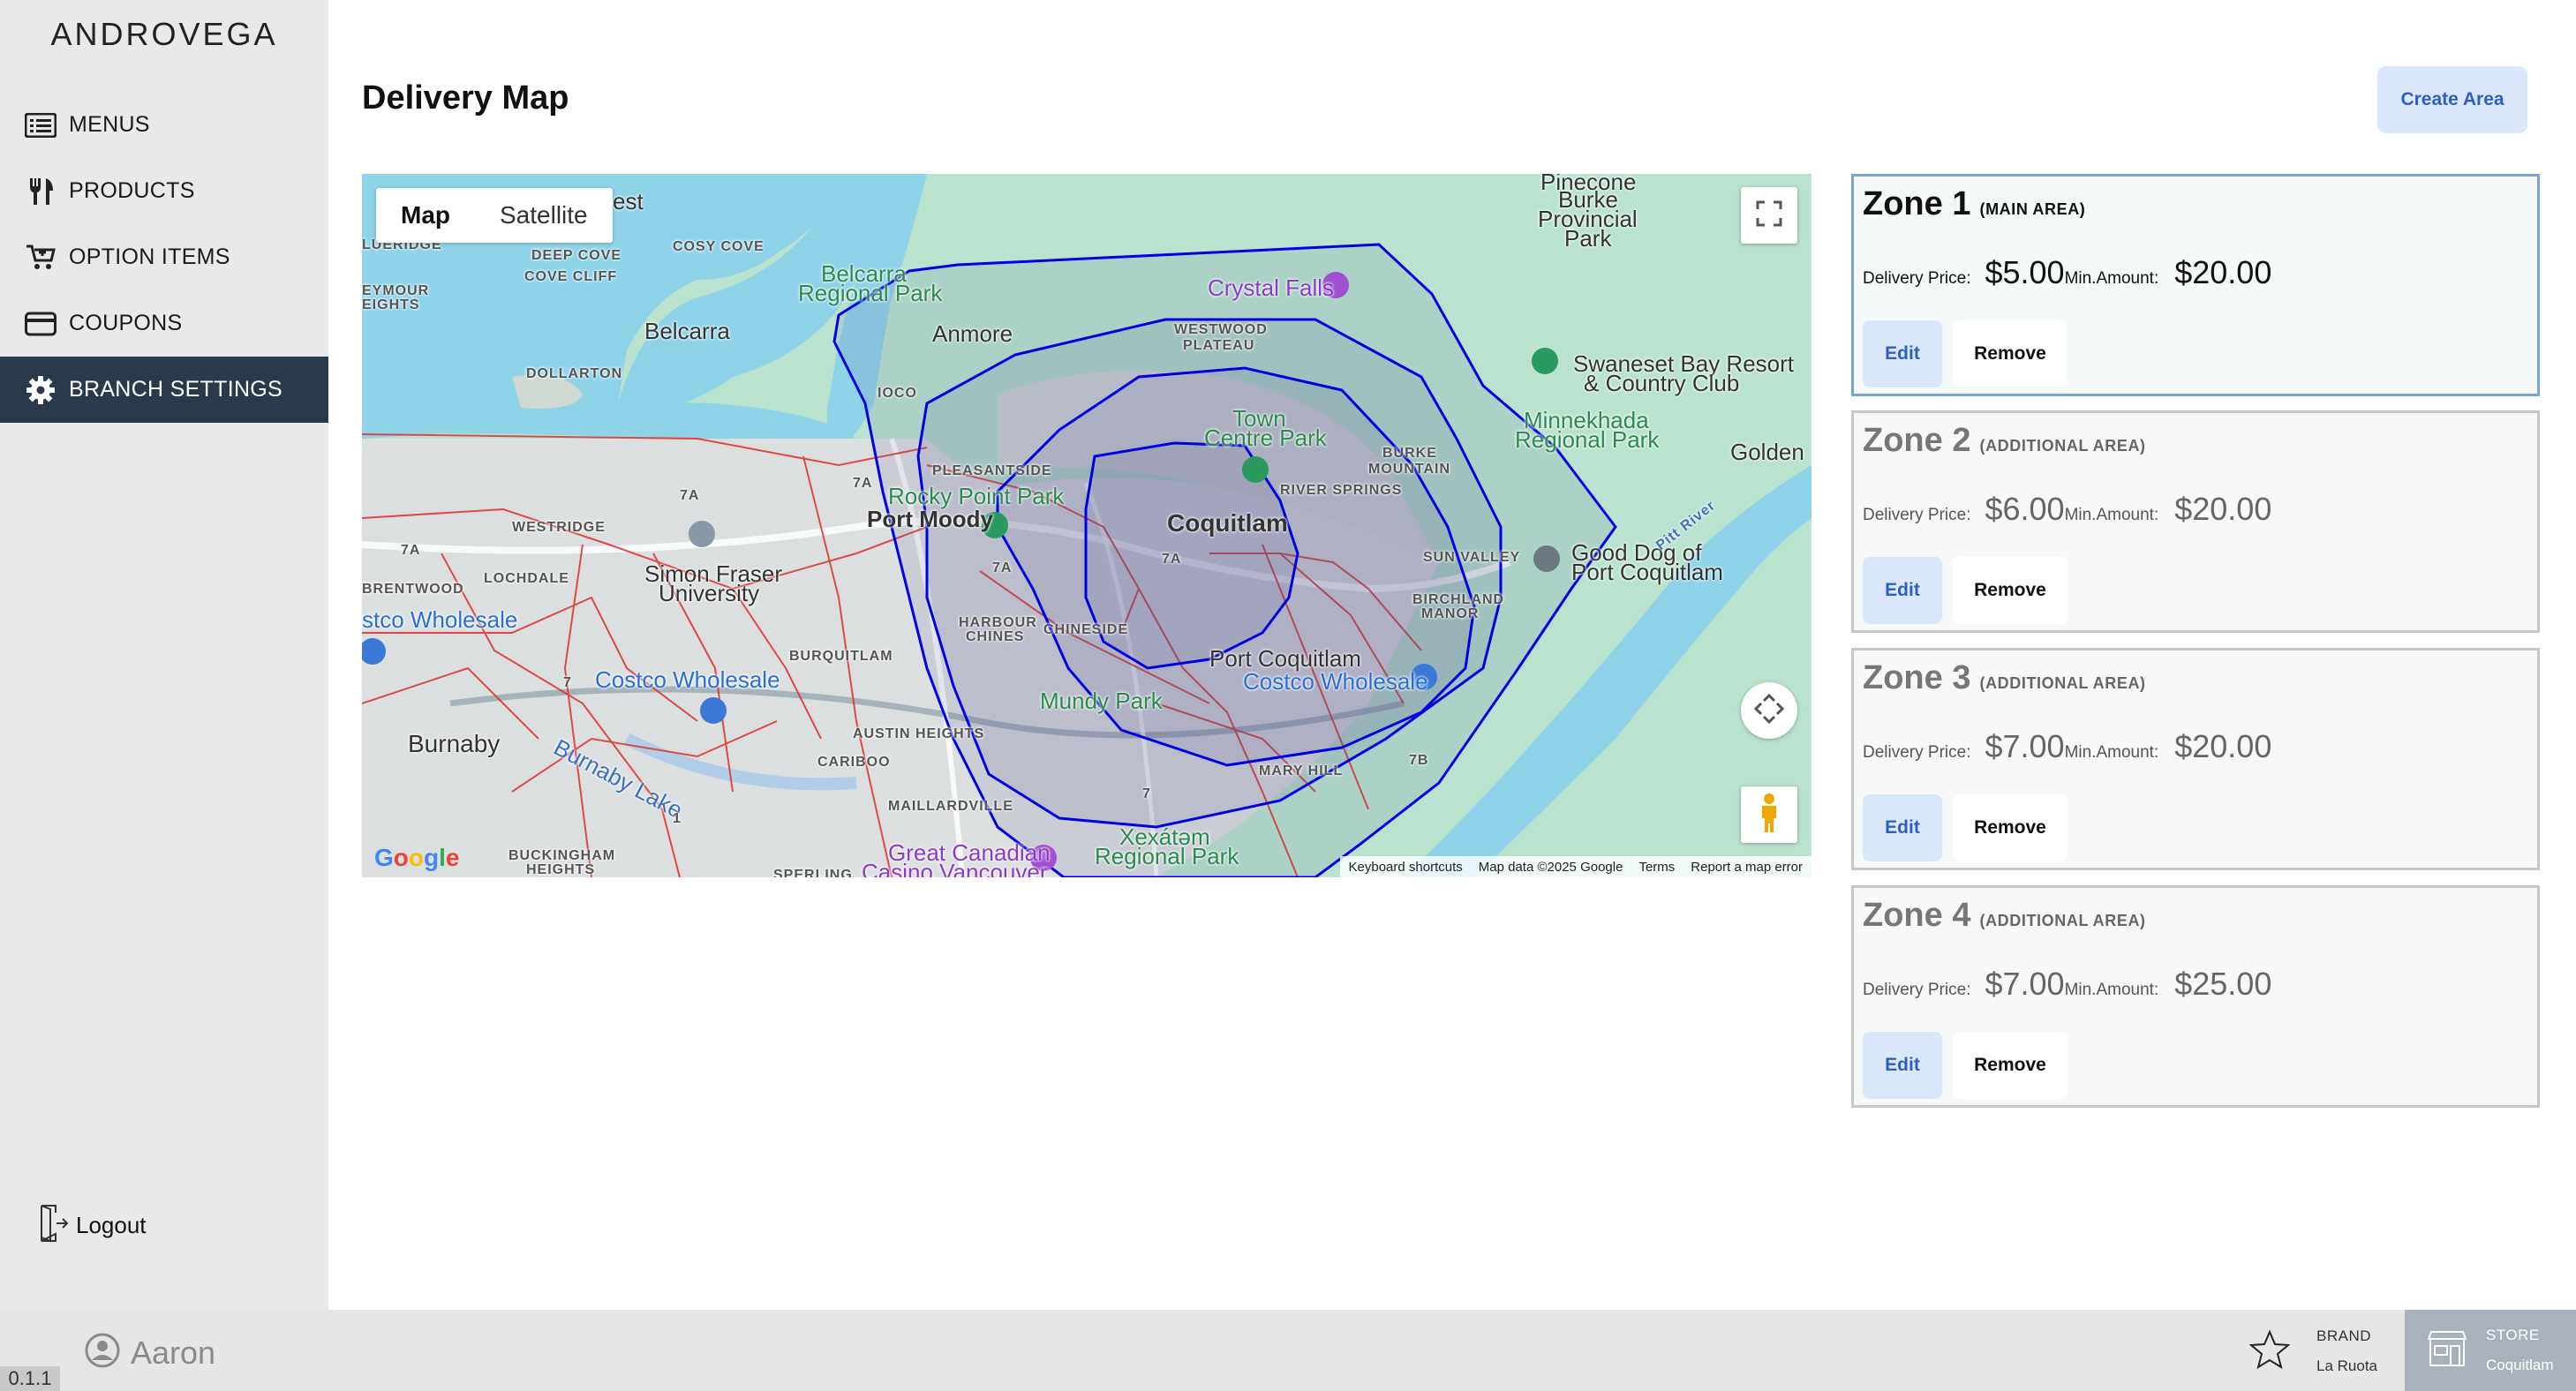  I want to click on map-type-map: Map, so click(426, 215).